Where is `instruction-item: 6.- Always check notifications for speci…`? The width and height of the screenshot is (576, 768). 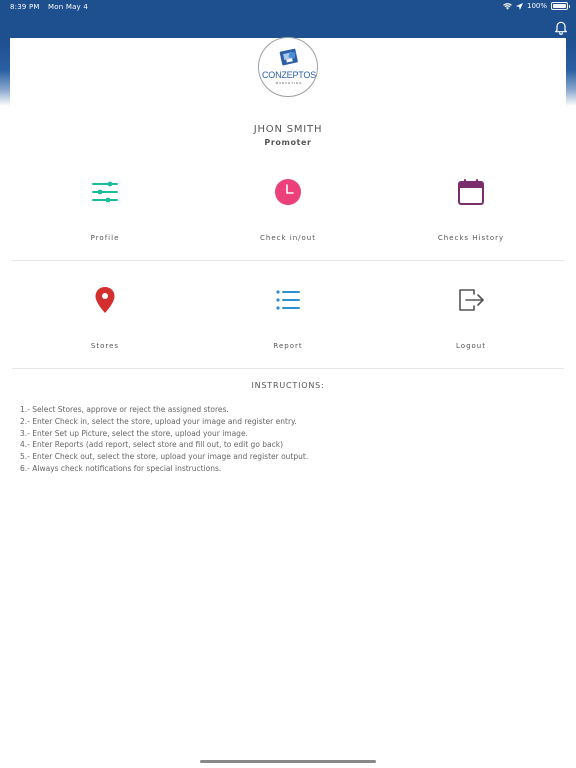
instruction-item: 6.- Always check notifications for speci… is located at coordinates (121, 468).